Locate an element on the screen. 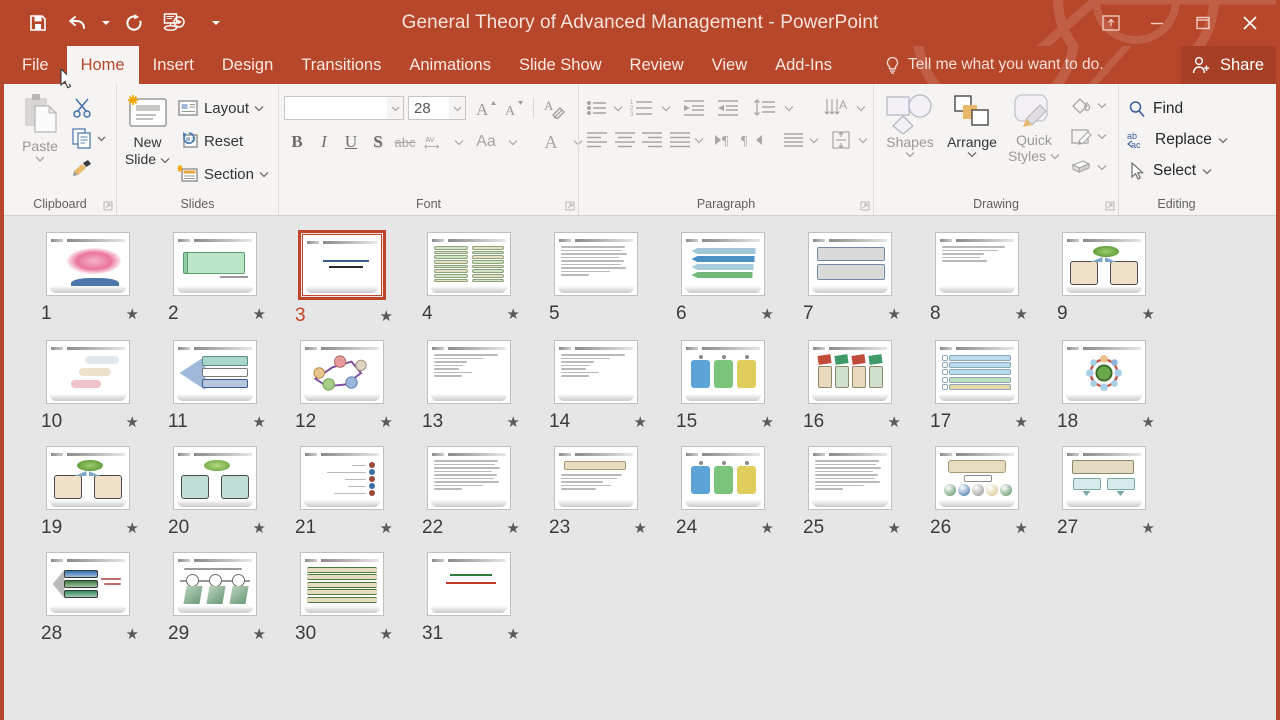 Image resolution: width=1280 pixels, height=720 pixels. section-button: Section is located at coordinates (223, 174).